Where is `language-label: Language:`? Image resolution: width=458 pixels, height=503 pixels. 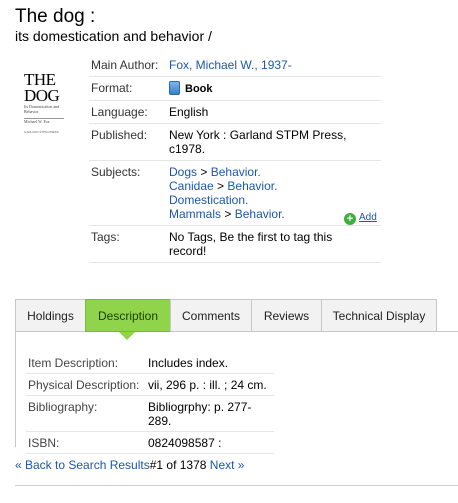
language-label: Language: is located at coordinates (128, 112).